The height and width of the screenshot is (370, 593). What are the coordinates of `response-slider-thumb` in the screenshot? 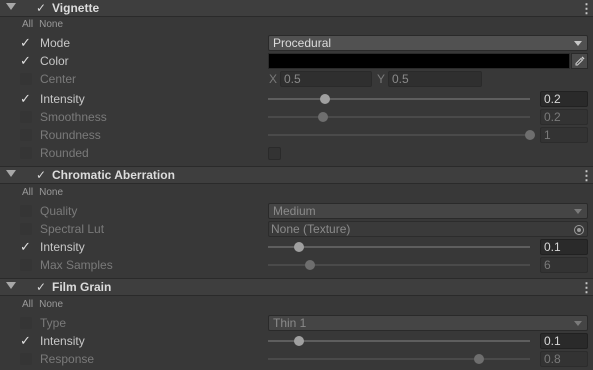 It's located at (479, 359).